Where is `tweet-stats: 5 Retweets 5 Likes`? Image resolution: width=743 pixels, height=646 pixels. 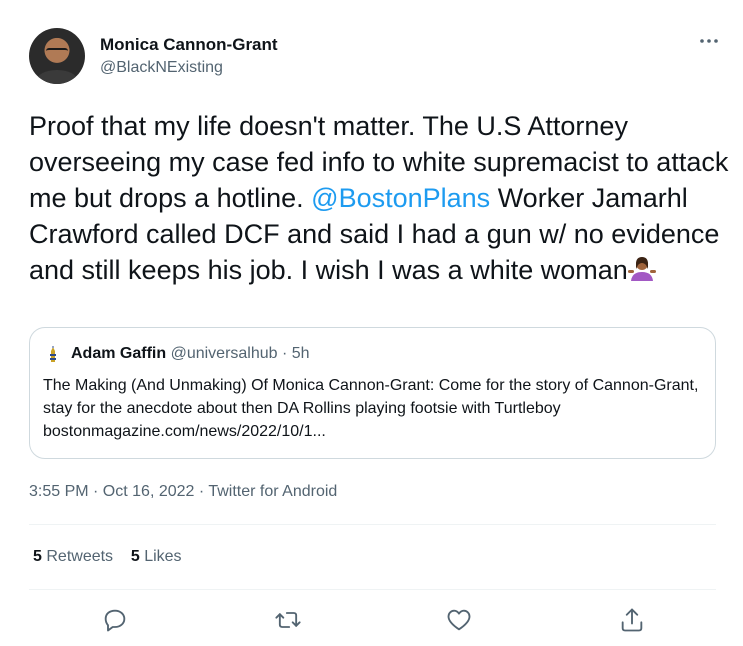
tweet-stats: 5 Retweets 5 Likes is located at coordinates (107, 557).